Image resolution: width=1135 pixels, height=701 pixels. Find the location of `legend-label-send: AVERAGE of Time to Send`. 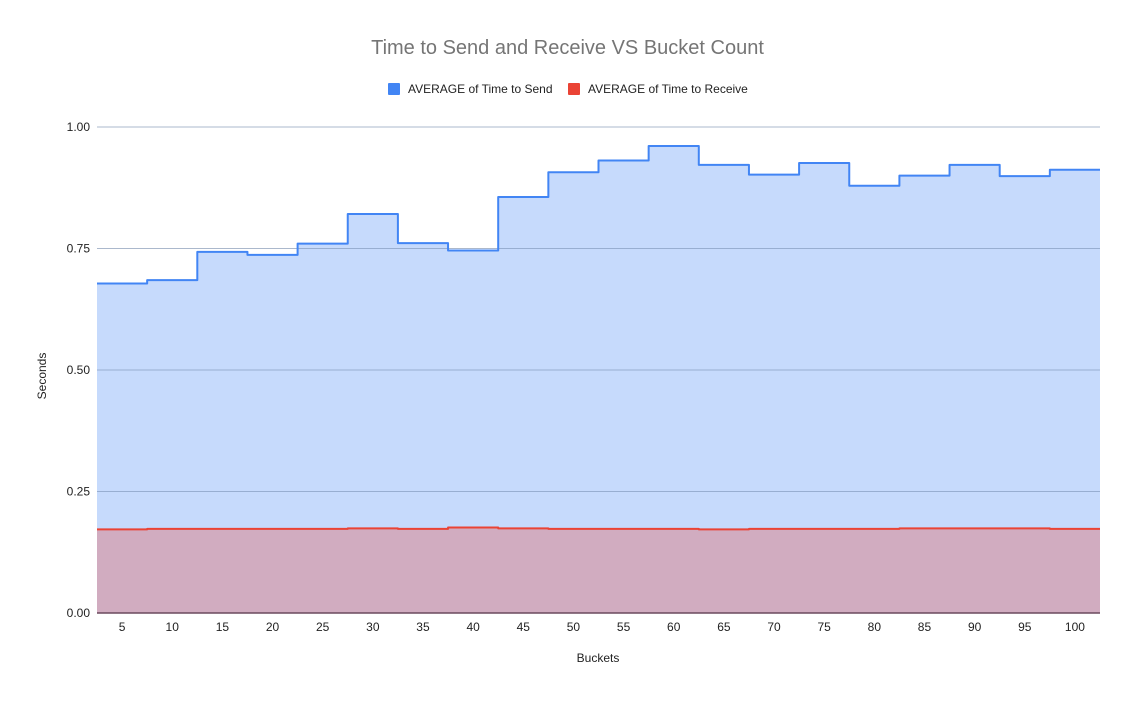

legend-label-send: AVERAGE of Time to Send is located at coordinates (480, 89).